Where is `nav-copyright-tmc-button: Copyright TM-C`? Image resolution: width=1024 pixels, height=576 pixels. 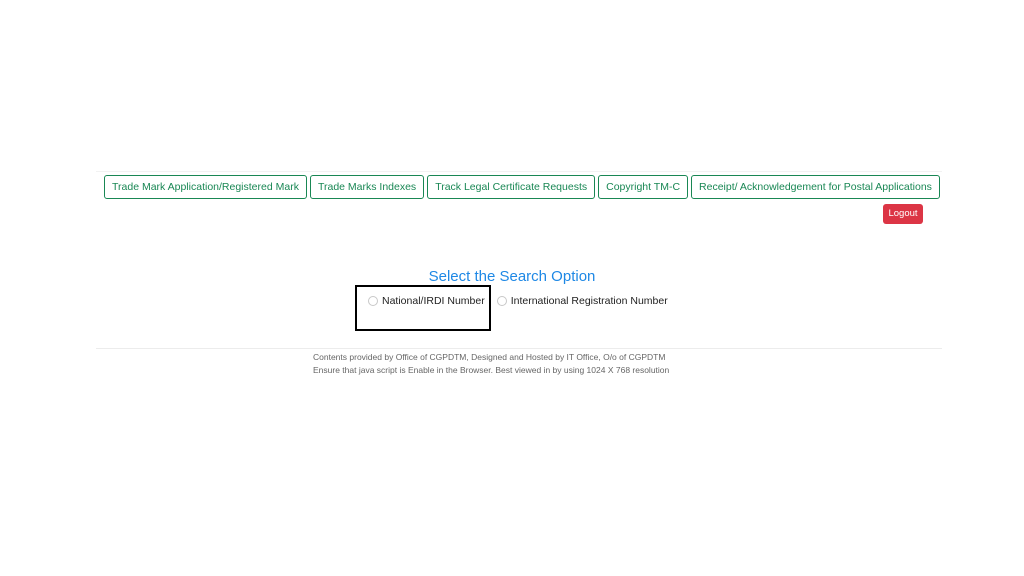 nav-copyright-tmc-button: Copyright TM-C is located at coordinates (643, 187).